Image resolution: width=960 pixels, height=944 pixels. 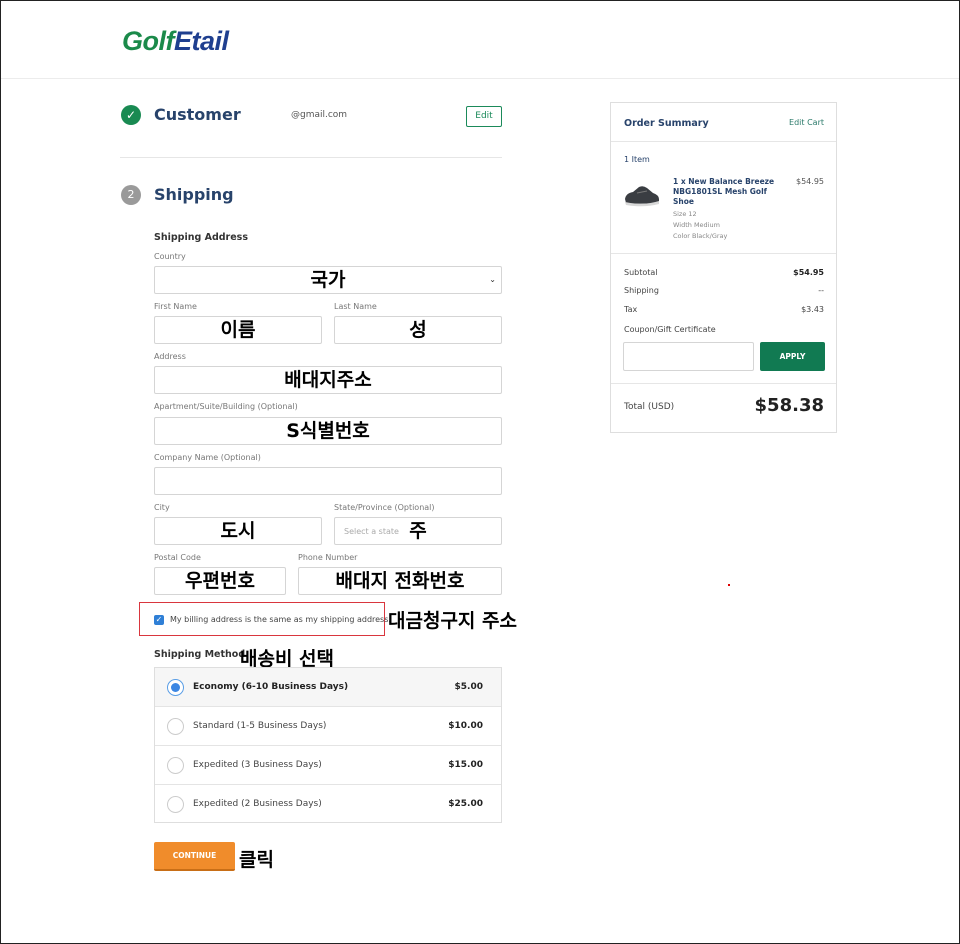 What do you see at coordinates (452, 621) in the screenshot?
I see `billing-annotation: 대금청구지 주소` at bounding box center [452, 621].